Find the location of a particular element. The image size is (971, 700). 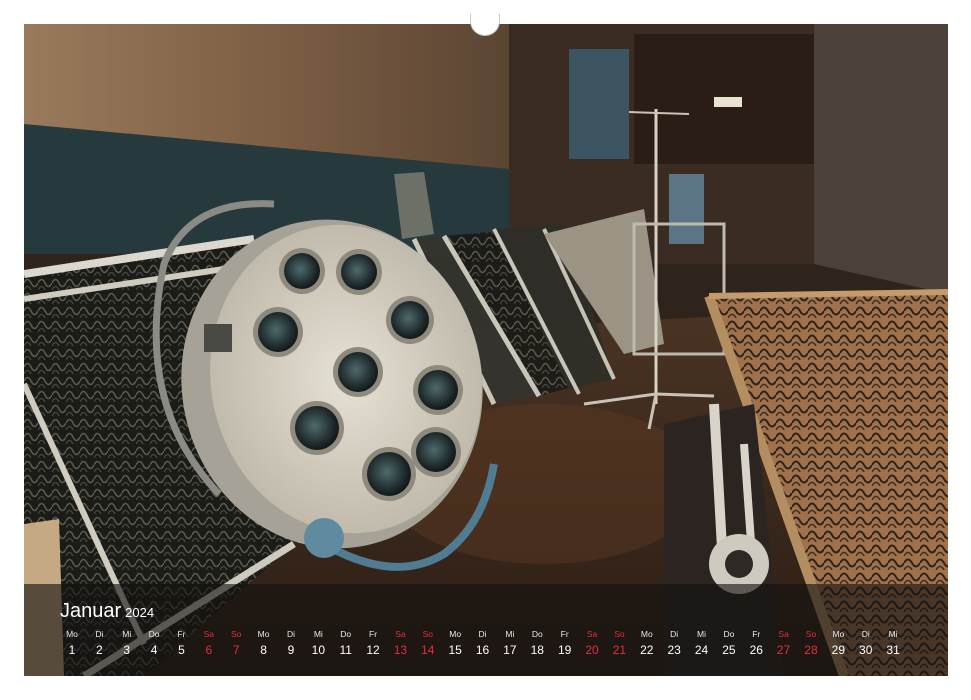

month-name: Januar is located at coordinates (91, 611).